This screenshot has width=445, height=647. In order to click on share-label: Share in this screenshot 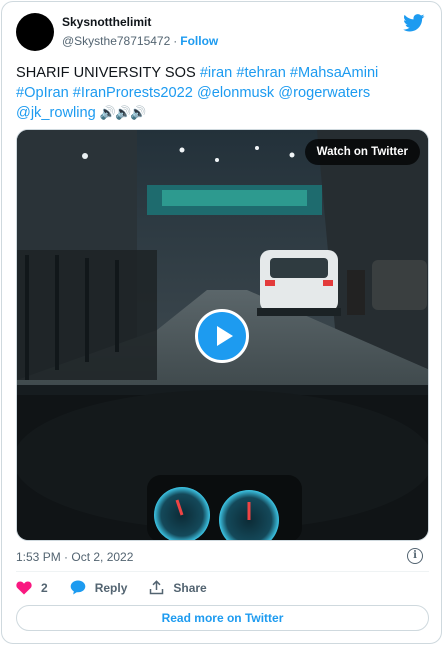, I will do `click(190, 587)`.